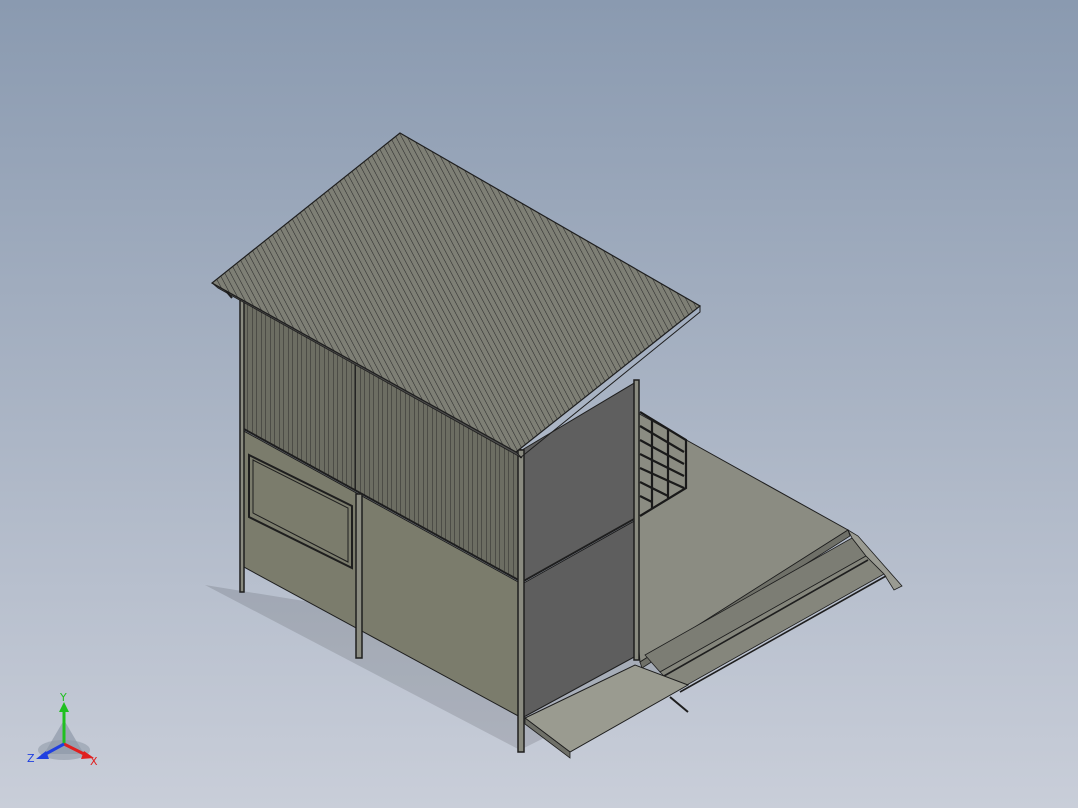 This screenshot has width=1078, height=808. Describe the element at coordinates (31, 758) in the screenshot. I see `axis-z-label: Z` at that location.